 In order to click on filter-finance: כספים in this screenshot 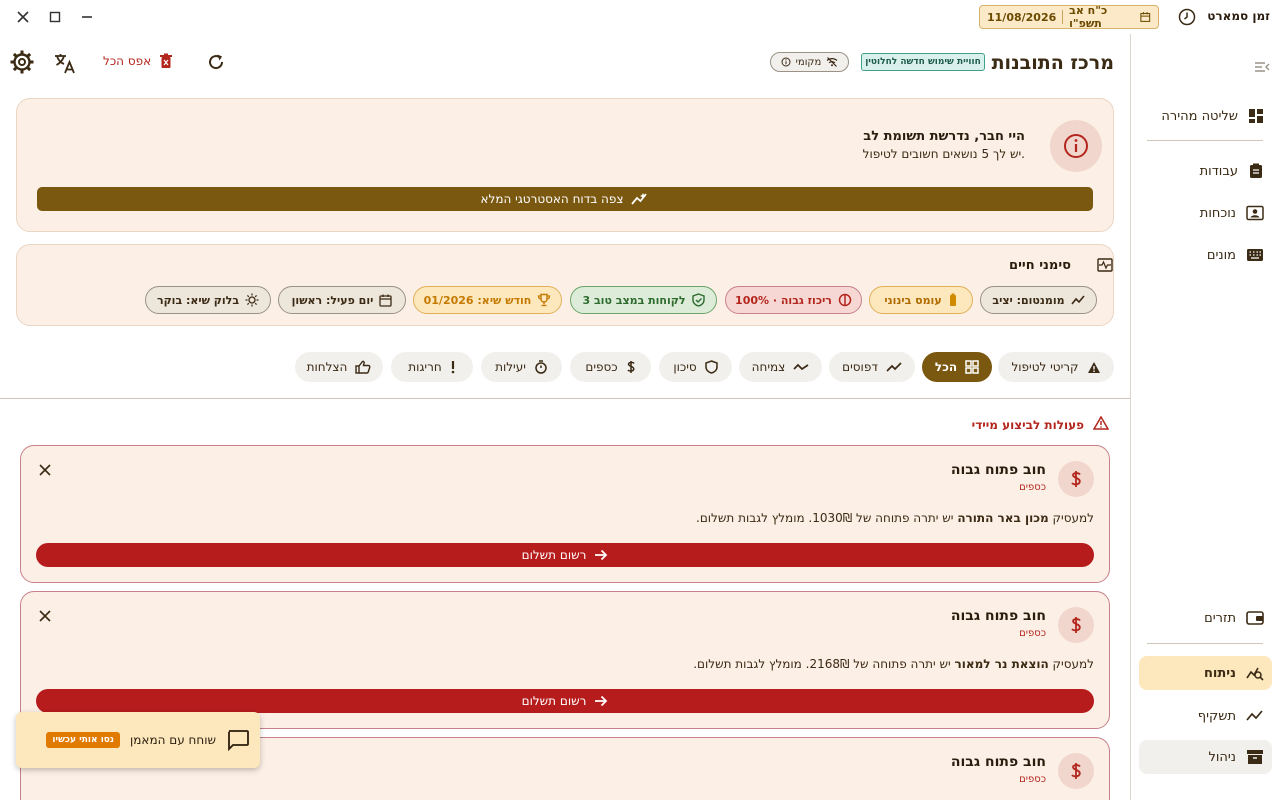, I will do `click(610, 367)`.